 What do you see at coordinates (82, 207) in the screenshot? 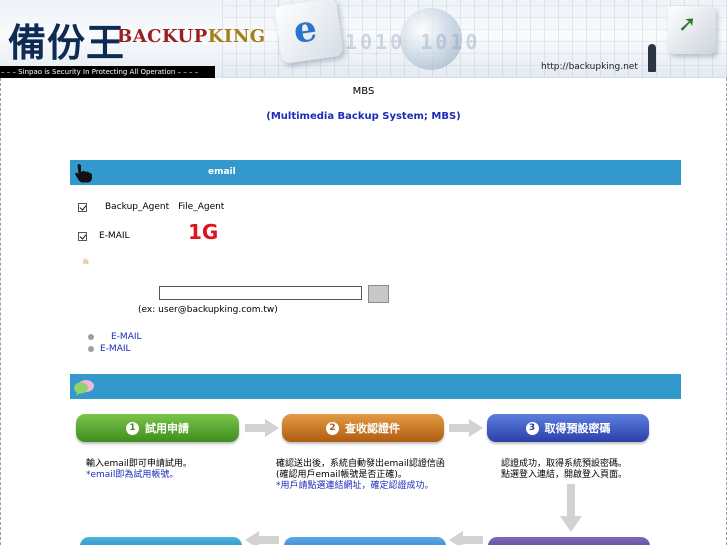
I see `agent-checkbox` at bounding box center [82, 207].